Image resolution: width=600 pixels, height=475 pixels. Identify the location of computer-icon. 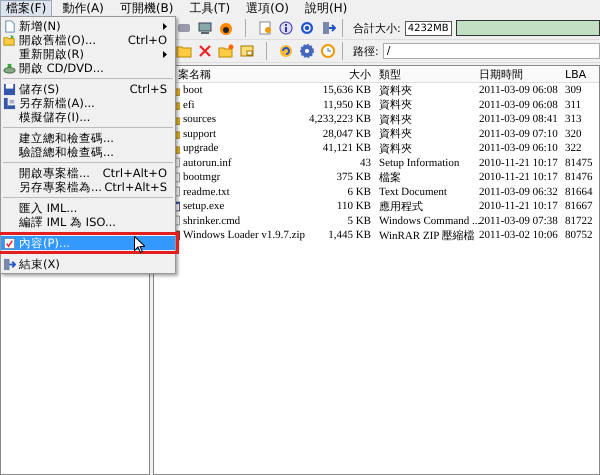
(205, 28).